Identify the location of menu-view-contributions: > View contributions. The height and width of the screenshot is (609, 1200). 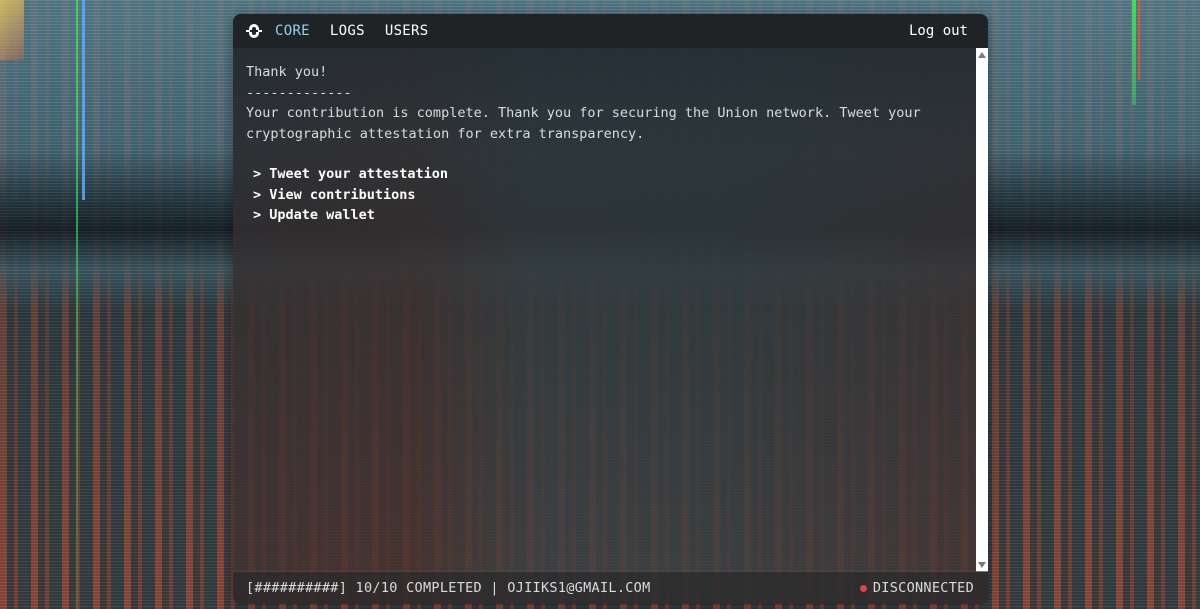
(606, 195).